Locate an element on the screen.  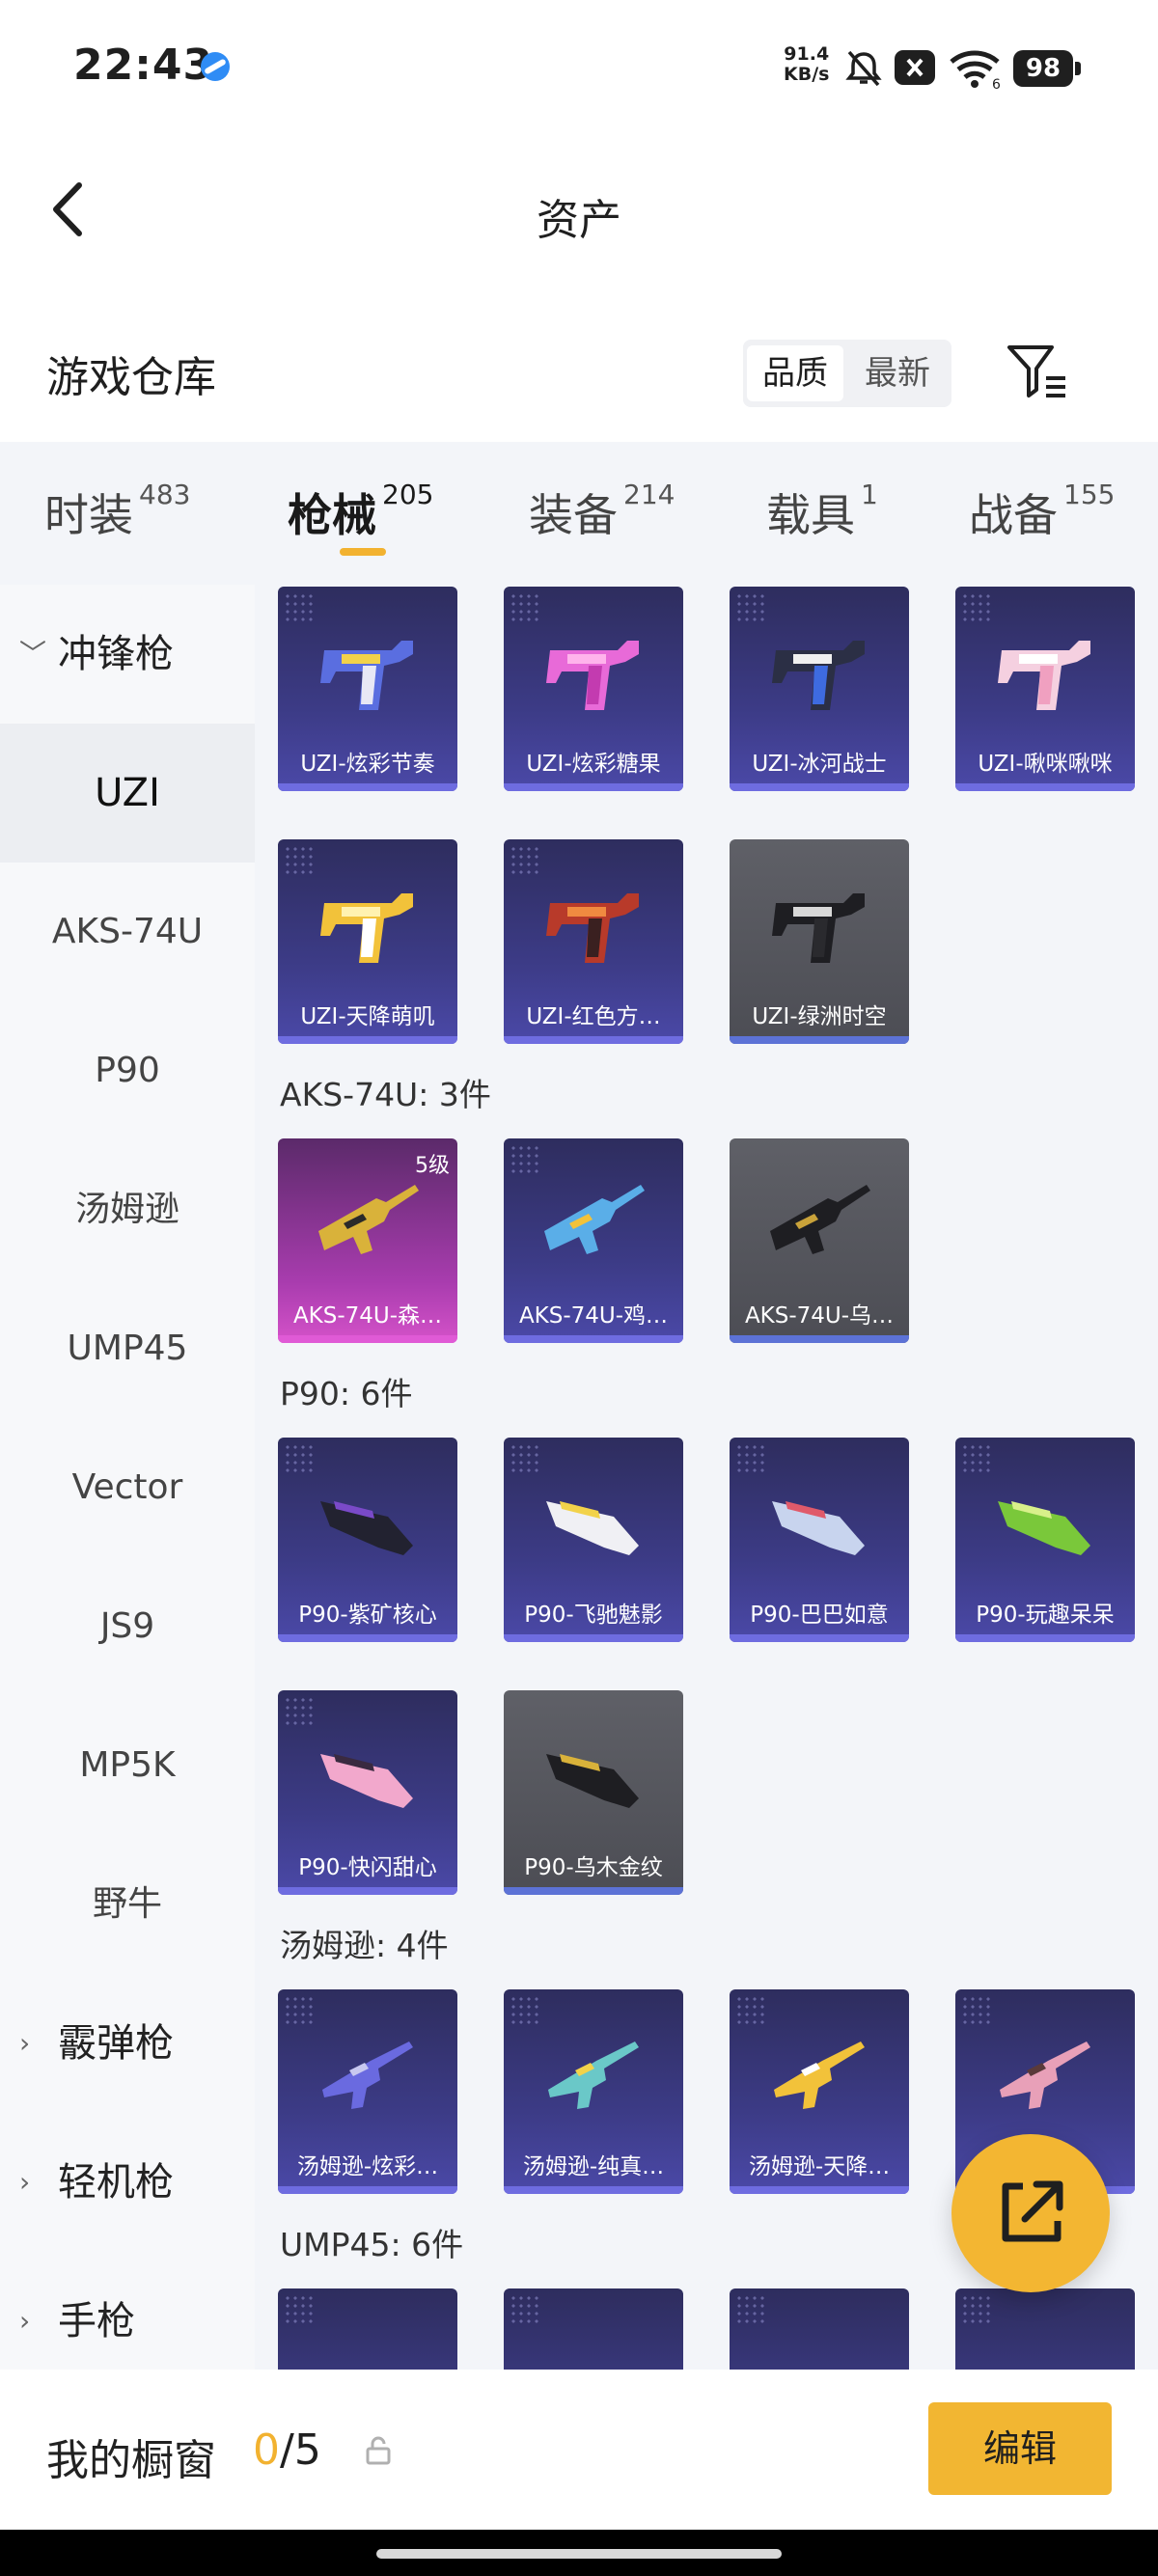
battery-indicator: 98 is located at coordinates (1047, 68).